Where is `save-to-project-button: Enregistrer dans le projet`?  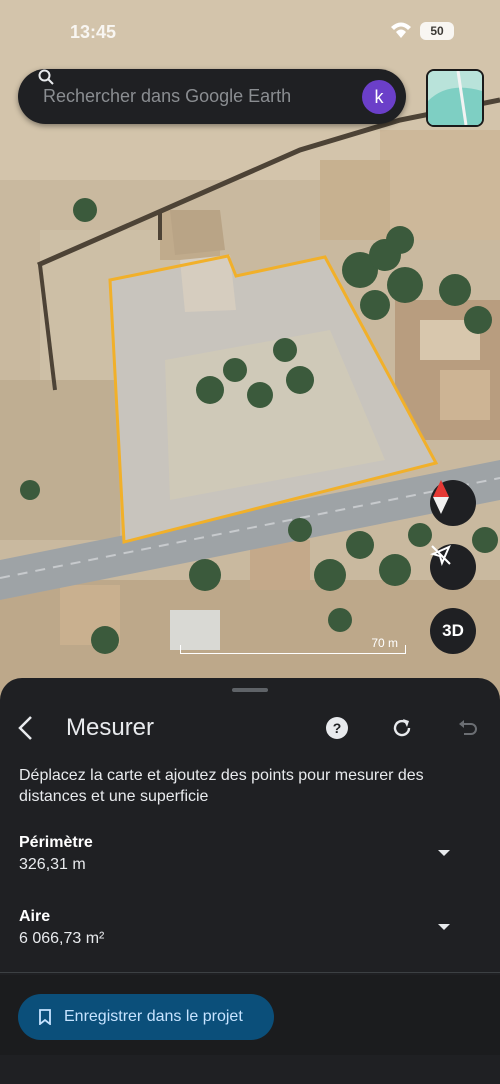 save-to-project-button: Enregistrer dans le projet is located at coordinates (146, 1017).